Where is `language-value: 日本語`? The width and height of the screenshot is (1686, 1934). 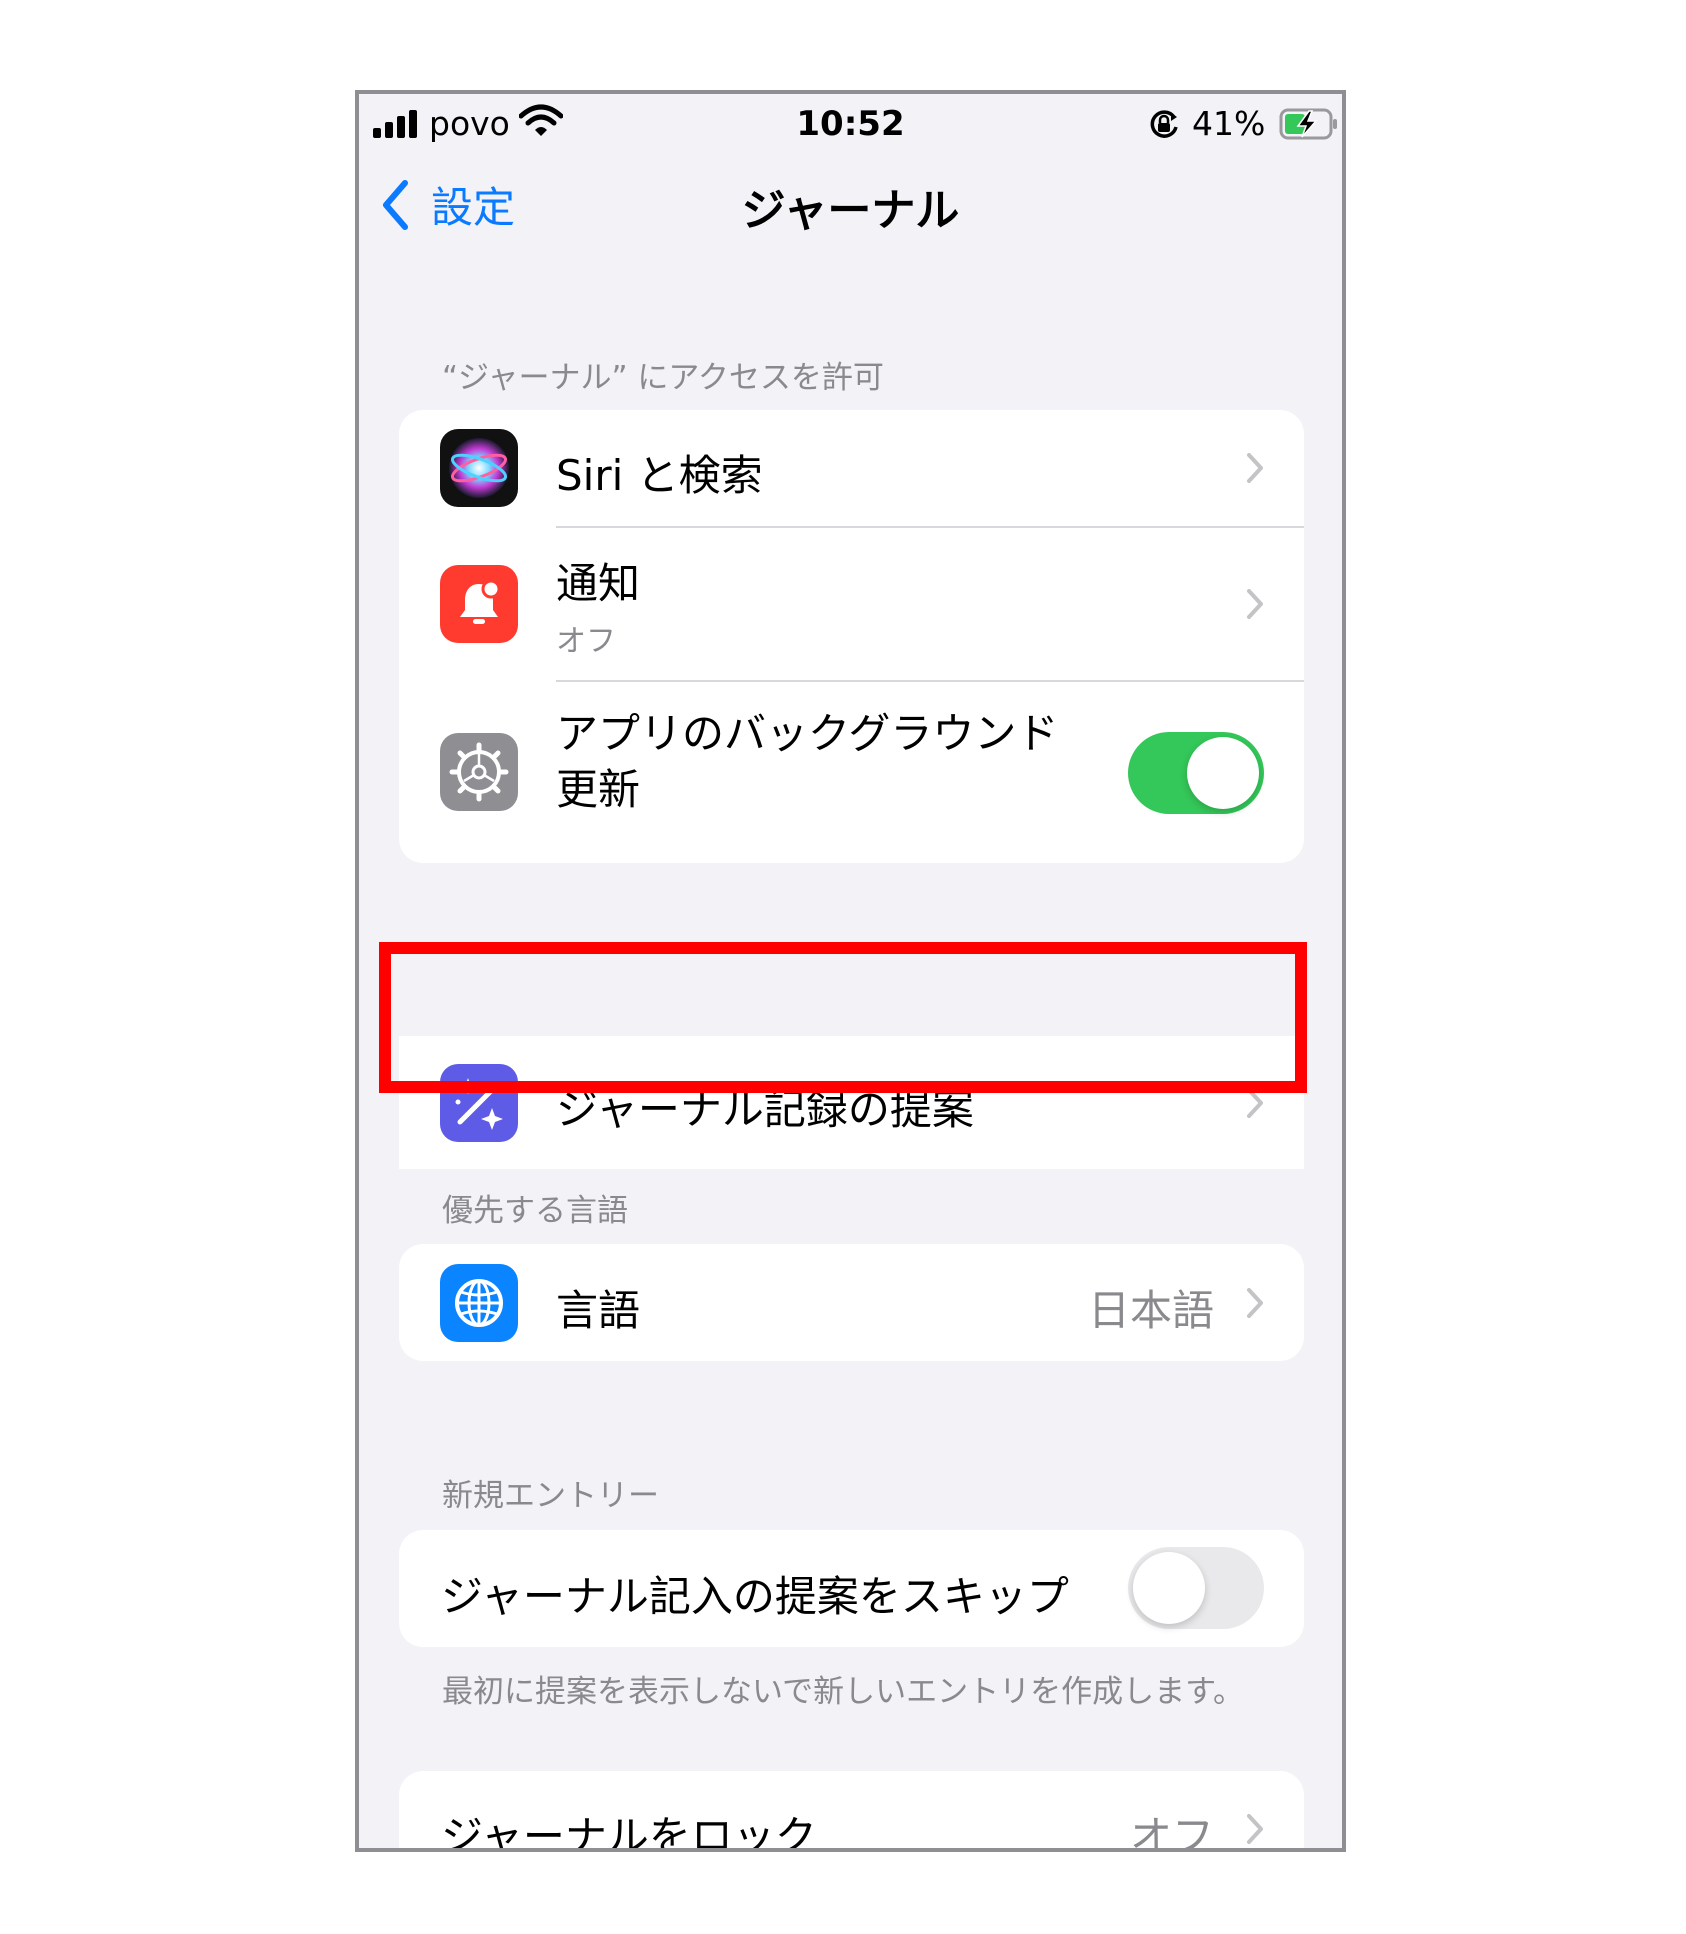 language-value: 日本語 is located at coordinates (1150, 1310).